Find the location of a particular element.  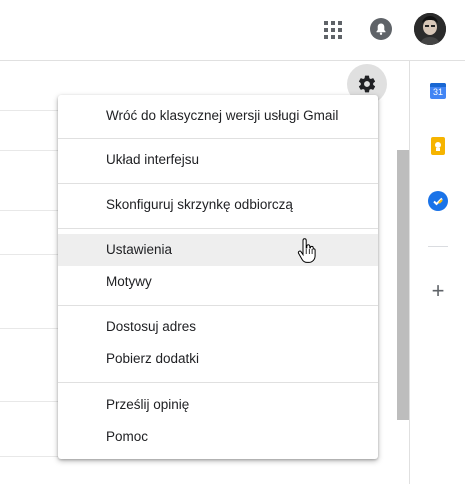

apps-grid-icon is located at coordinates (333, 30).